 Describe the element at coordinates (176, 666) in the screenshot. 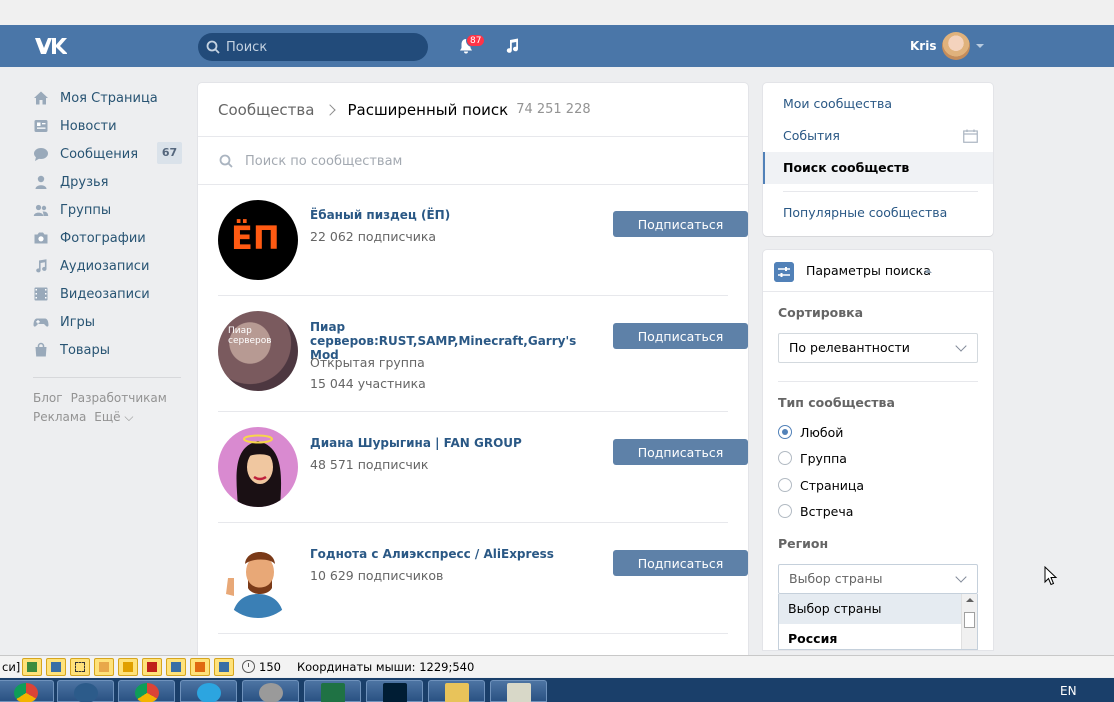

I see `monitor-tool-button` at that location.